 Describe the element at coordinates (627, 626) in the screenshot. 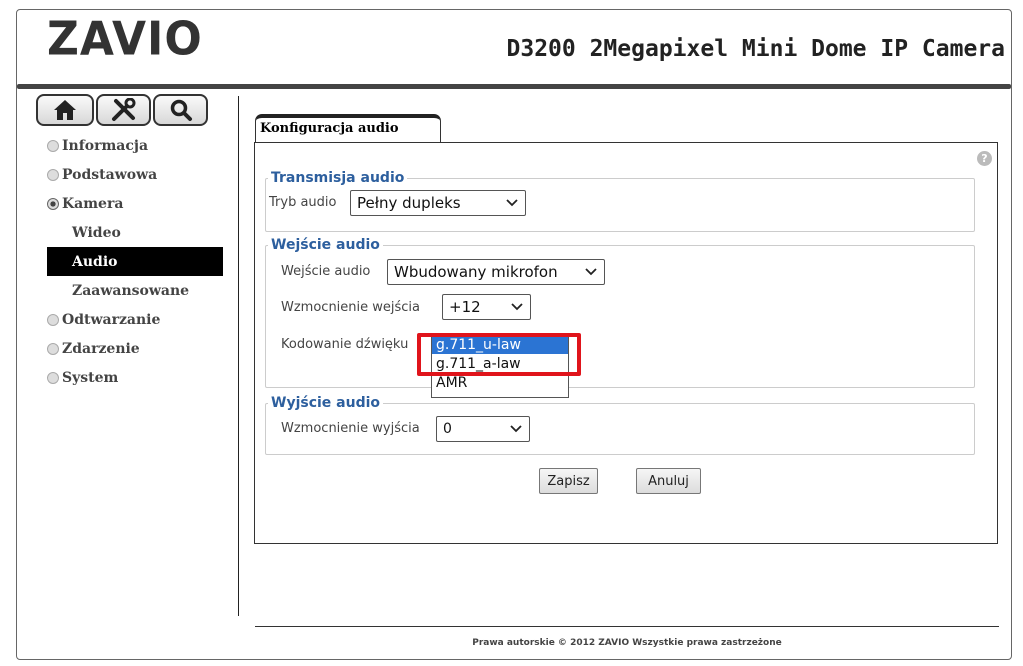

I see `footer-divider` at that location.